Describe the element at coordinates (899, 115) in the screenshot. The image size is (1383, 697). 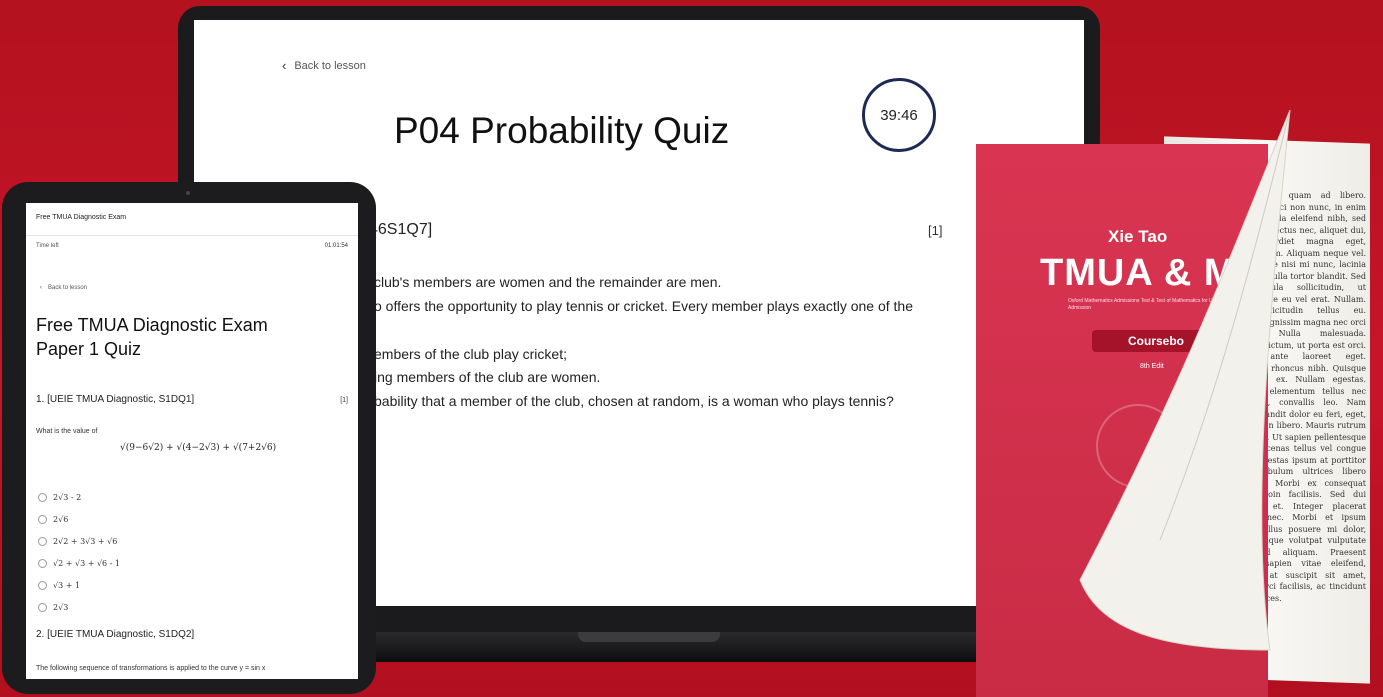
I see `countdown-timer: 39:46` at that location.